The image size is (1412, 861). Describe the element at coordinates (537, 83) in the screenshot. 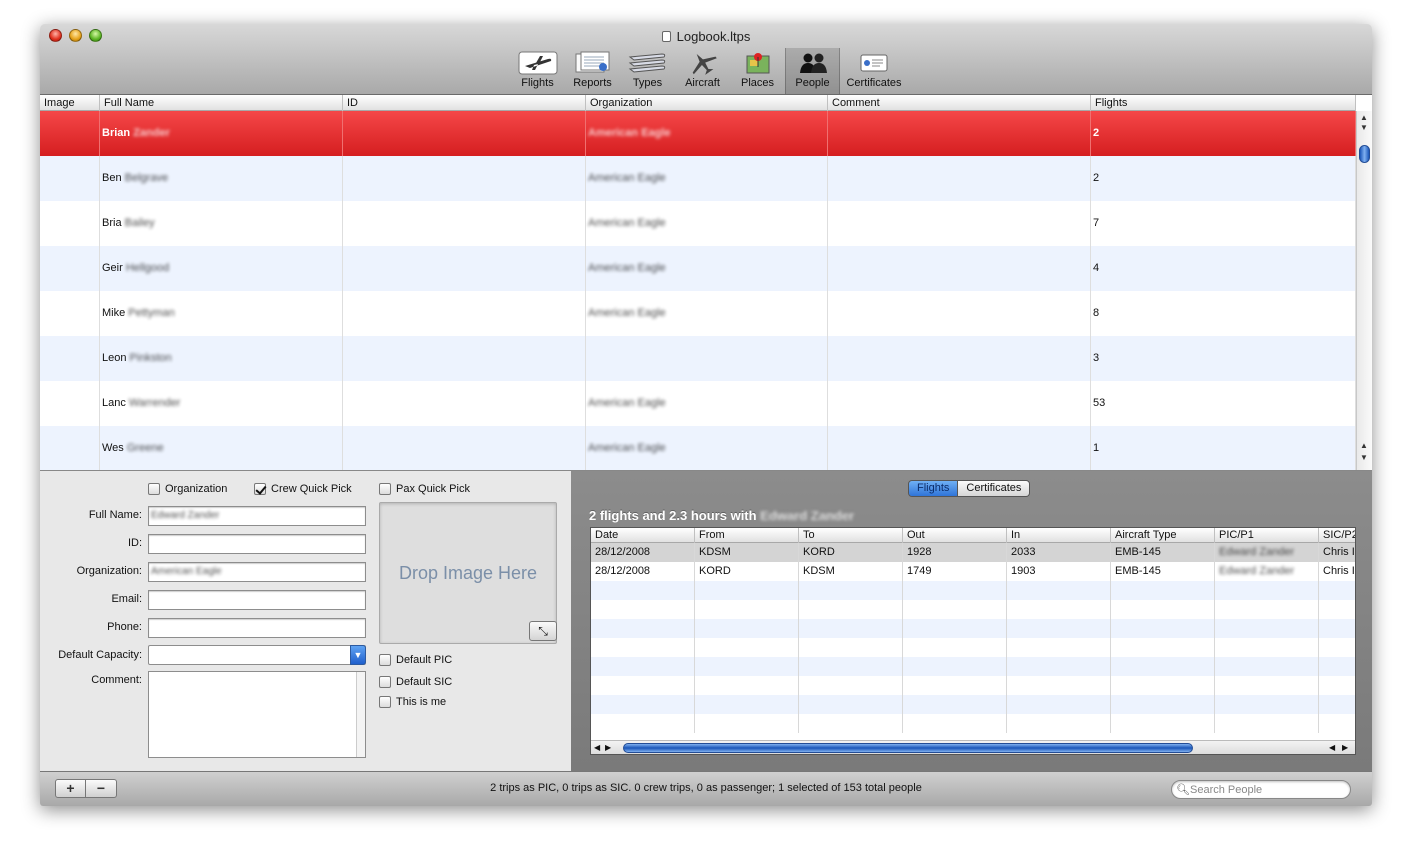

I see `toolbar-flights-label: Flights` at that location.